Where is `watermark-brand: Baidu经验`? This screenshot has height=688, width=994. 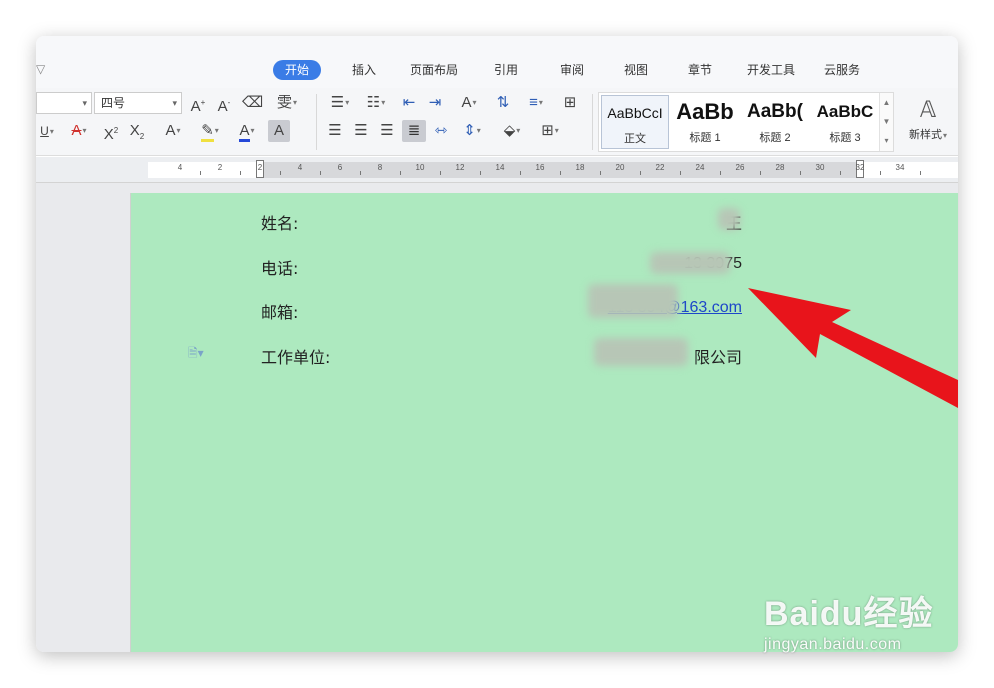
watermark-brand: Baidu经验 is located at coordinates (849, 614).